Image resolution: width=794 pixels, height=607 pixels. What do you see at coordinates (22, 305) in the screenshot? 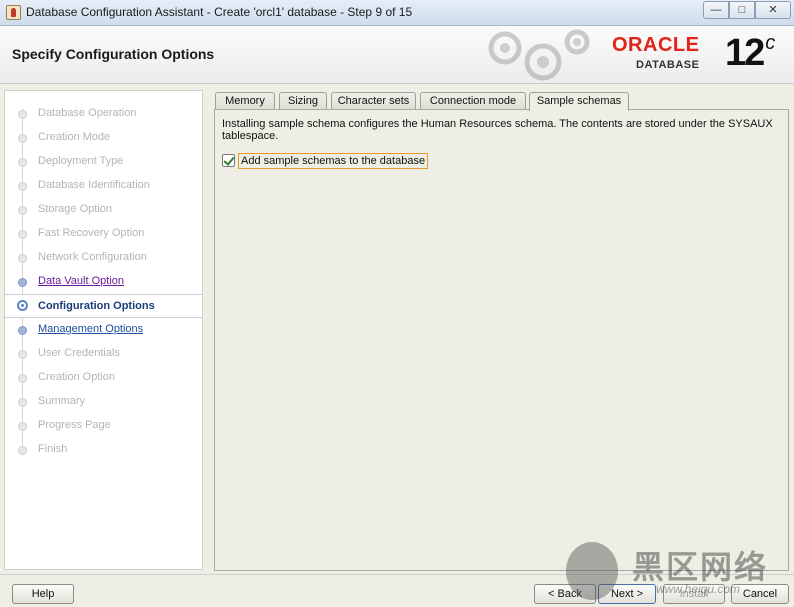
I see `current-step-indicator-icon` at bounding box center [22, 305].